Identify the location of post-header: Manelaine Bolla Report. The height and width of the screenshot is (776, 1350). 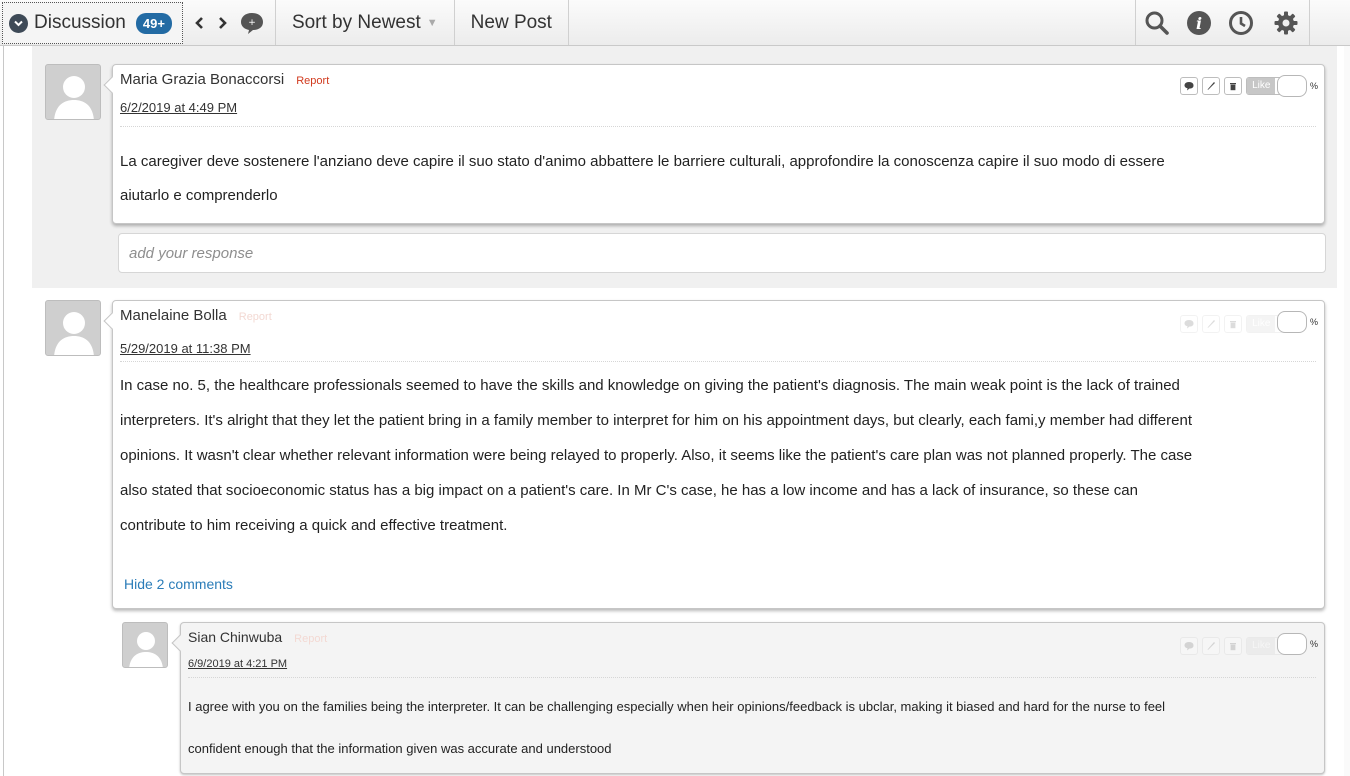
(196, 315).